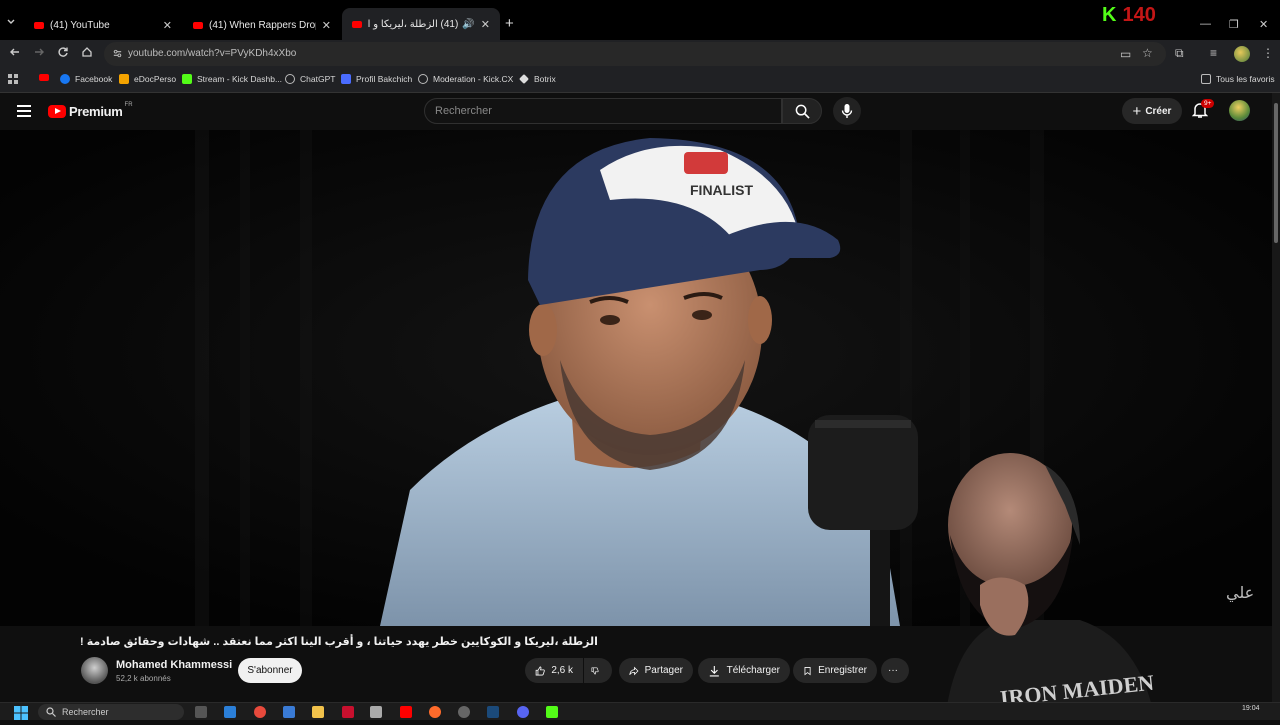 This screenshot has height=725, width=1280. Describe the element at coordinates (807, 670) in the screenshot. I see `bookmark-icon` at that location.